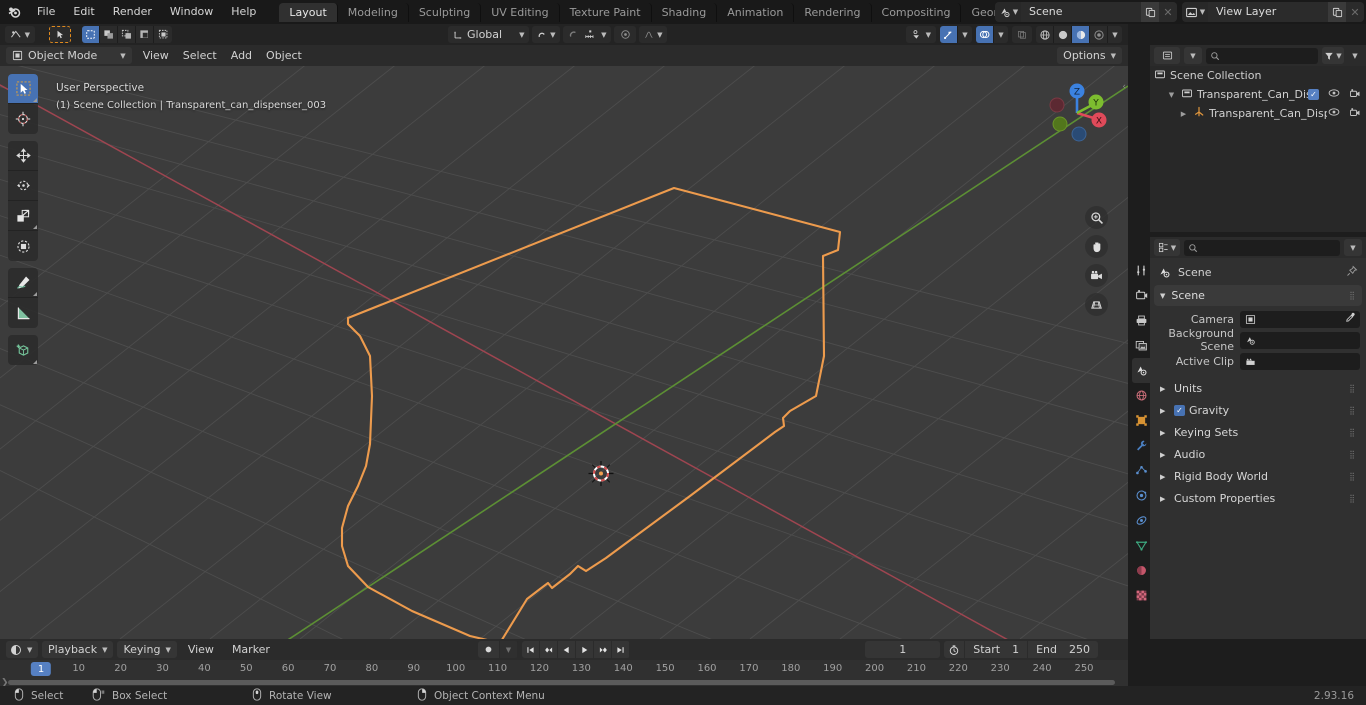  What do you see at coordinates (1333, 55) in the screenshot?
I see `filter-icon: ▼` at bounding box center [1333, 55].